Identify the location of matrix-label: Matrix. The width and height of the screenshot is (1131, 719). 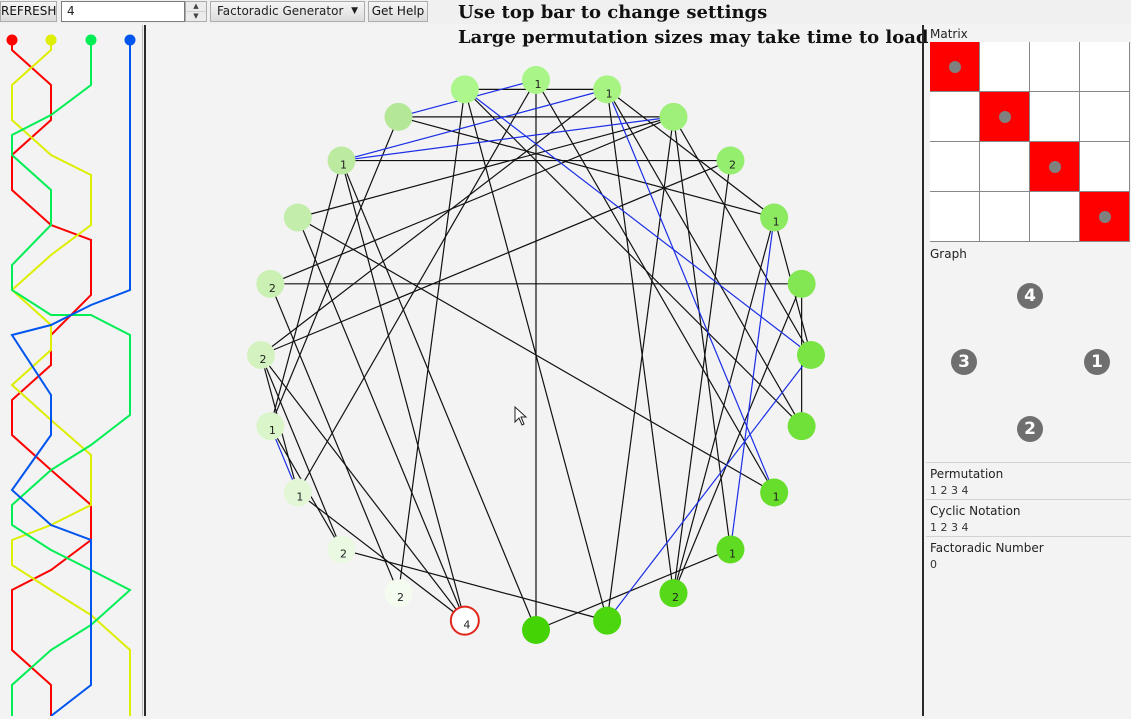
(949, 34).